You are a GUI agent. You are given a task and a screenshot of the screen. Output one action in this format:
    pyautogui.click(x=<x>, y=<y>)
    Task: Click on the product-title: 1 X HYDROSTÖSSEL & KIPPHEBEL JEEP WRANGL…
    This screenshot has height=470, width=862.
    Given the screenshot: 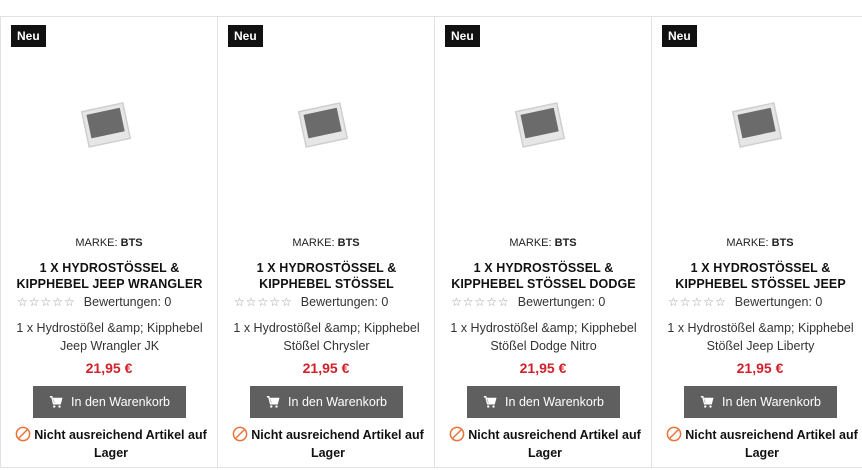 What is the action you would take?
    pyautogui.click(x=109, y=276)
    